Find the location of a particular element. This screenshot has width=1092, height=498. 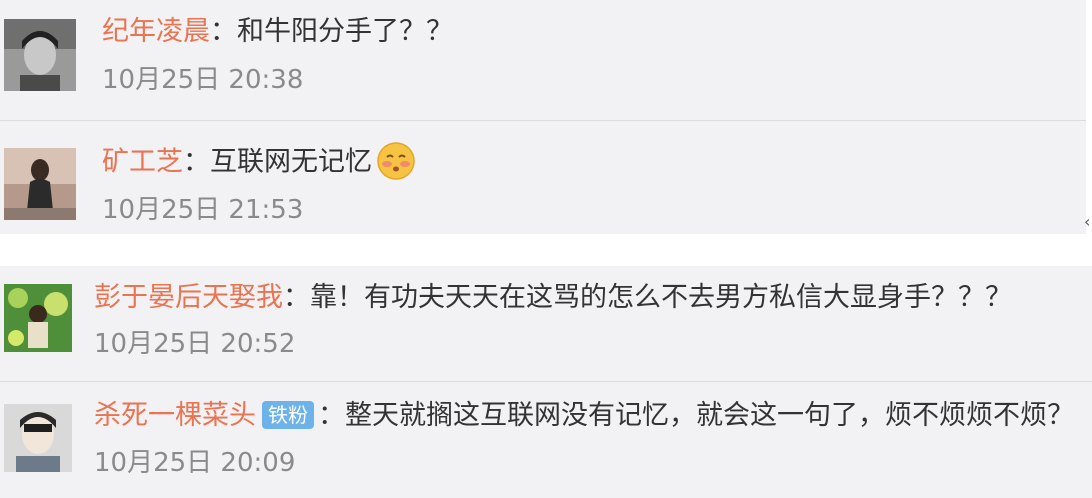

comment-time: 10月25日 20:09 is located at coordinates (195, 463).